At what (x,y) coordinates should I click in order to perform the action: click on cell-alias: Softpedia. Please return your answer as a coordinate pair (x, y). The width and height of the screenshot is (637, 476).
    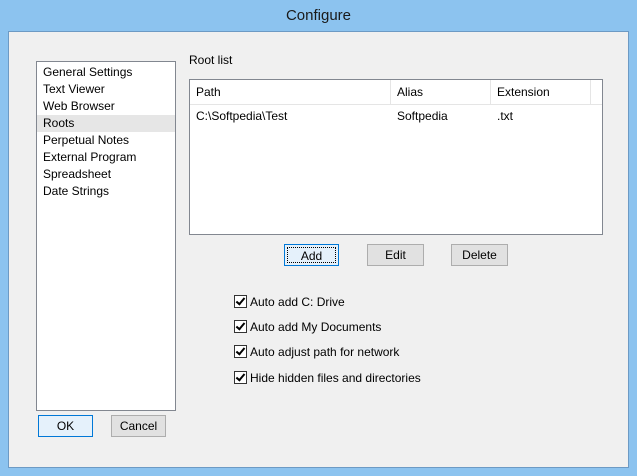
    Looking at the image, I should click on (422, 116).